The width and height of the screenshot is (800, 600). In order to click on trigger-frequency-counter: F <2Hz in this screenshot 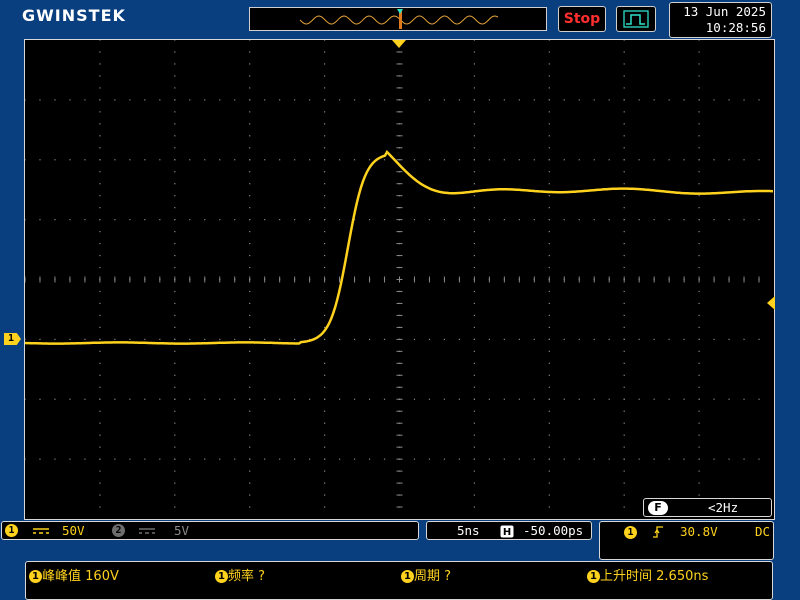, I will do `click(707, 507)`.